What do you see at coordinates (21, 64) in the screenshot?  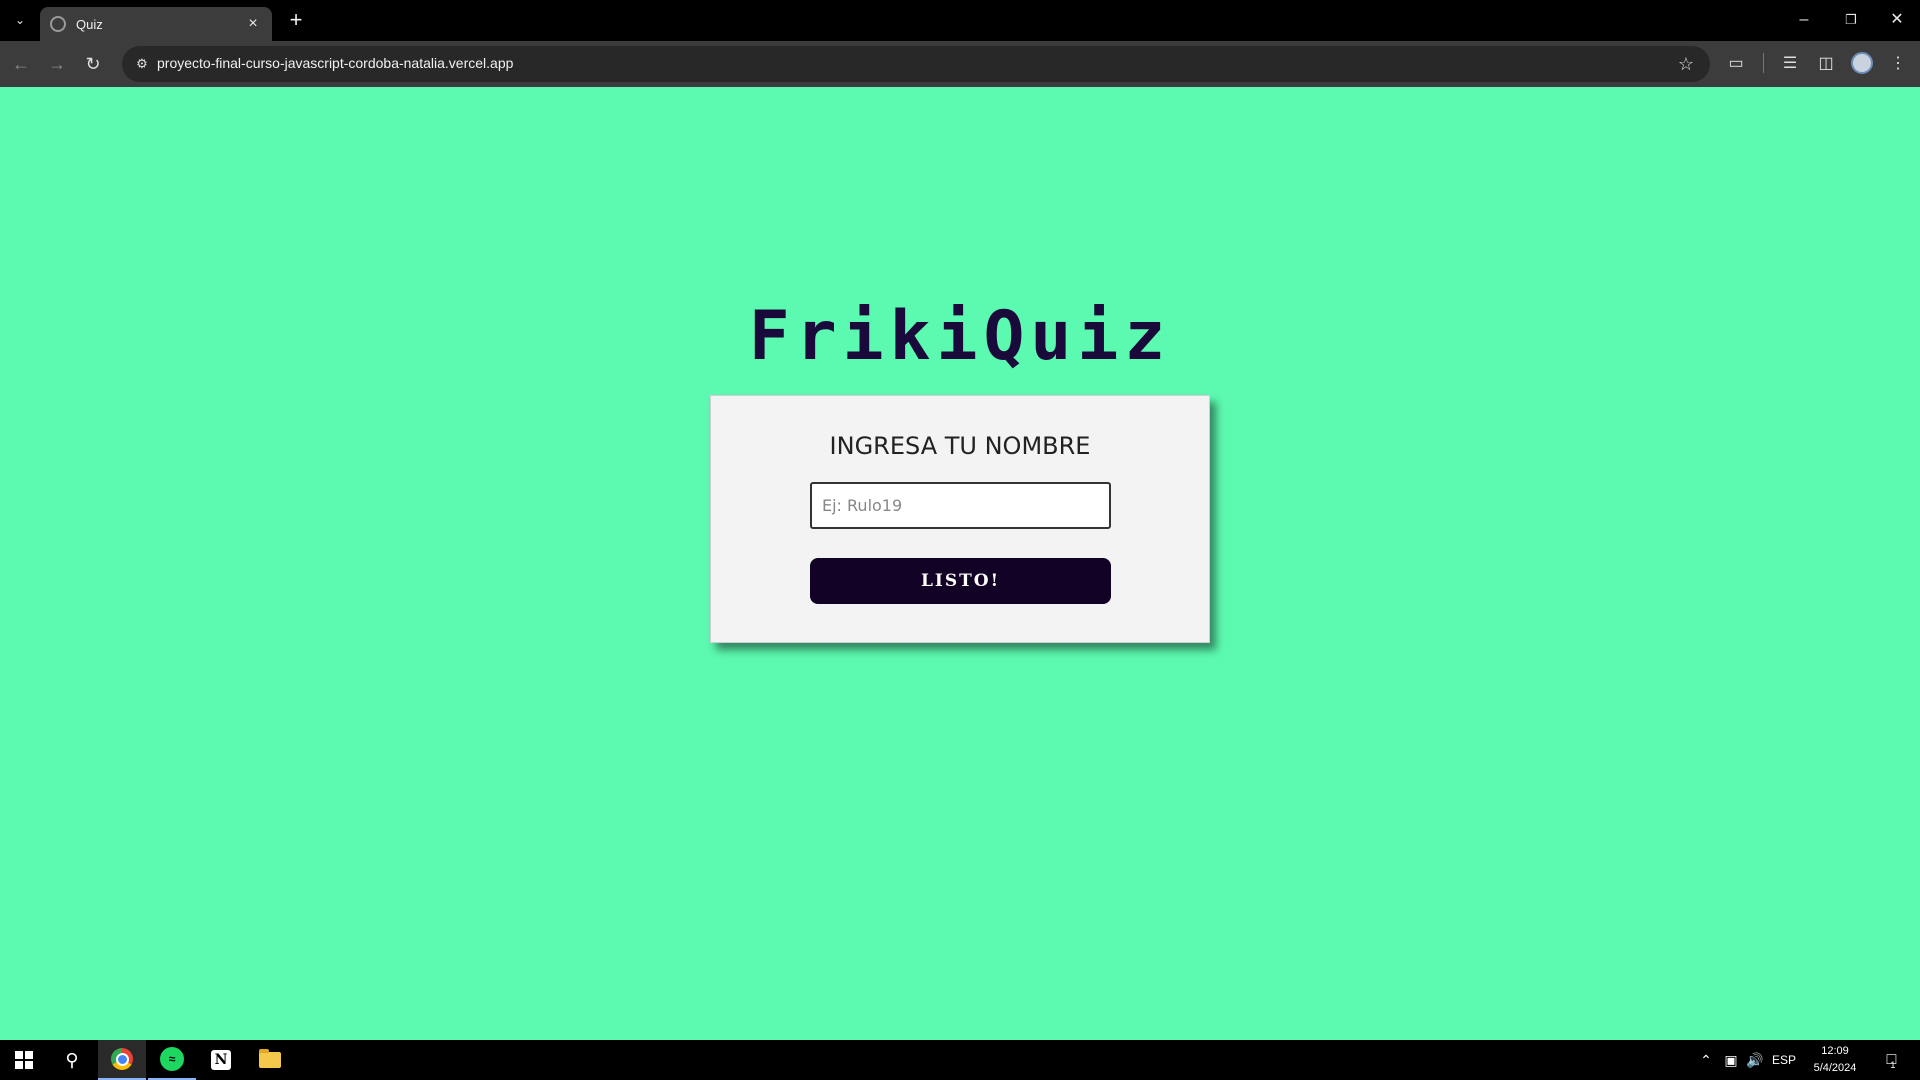 I see `back-icon: ←` at bounding box center [21, 64].